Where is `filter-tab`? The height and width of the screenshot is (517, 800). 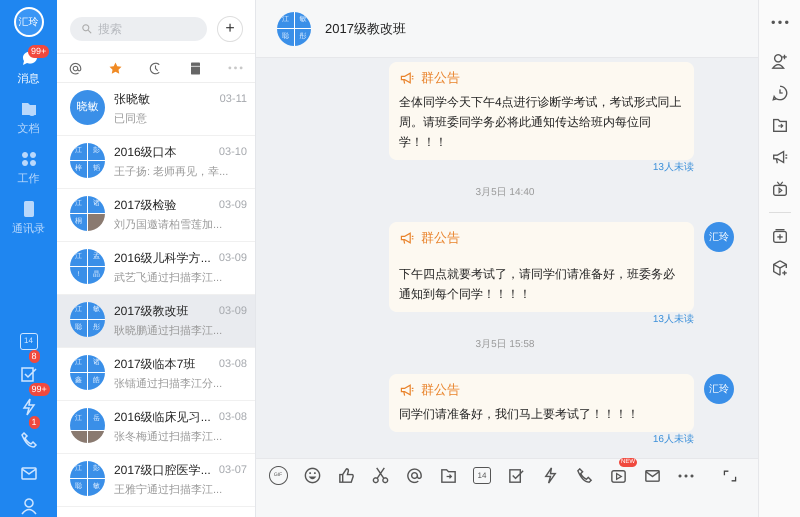
filter-tab is located at coordinates (75, 68).